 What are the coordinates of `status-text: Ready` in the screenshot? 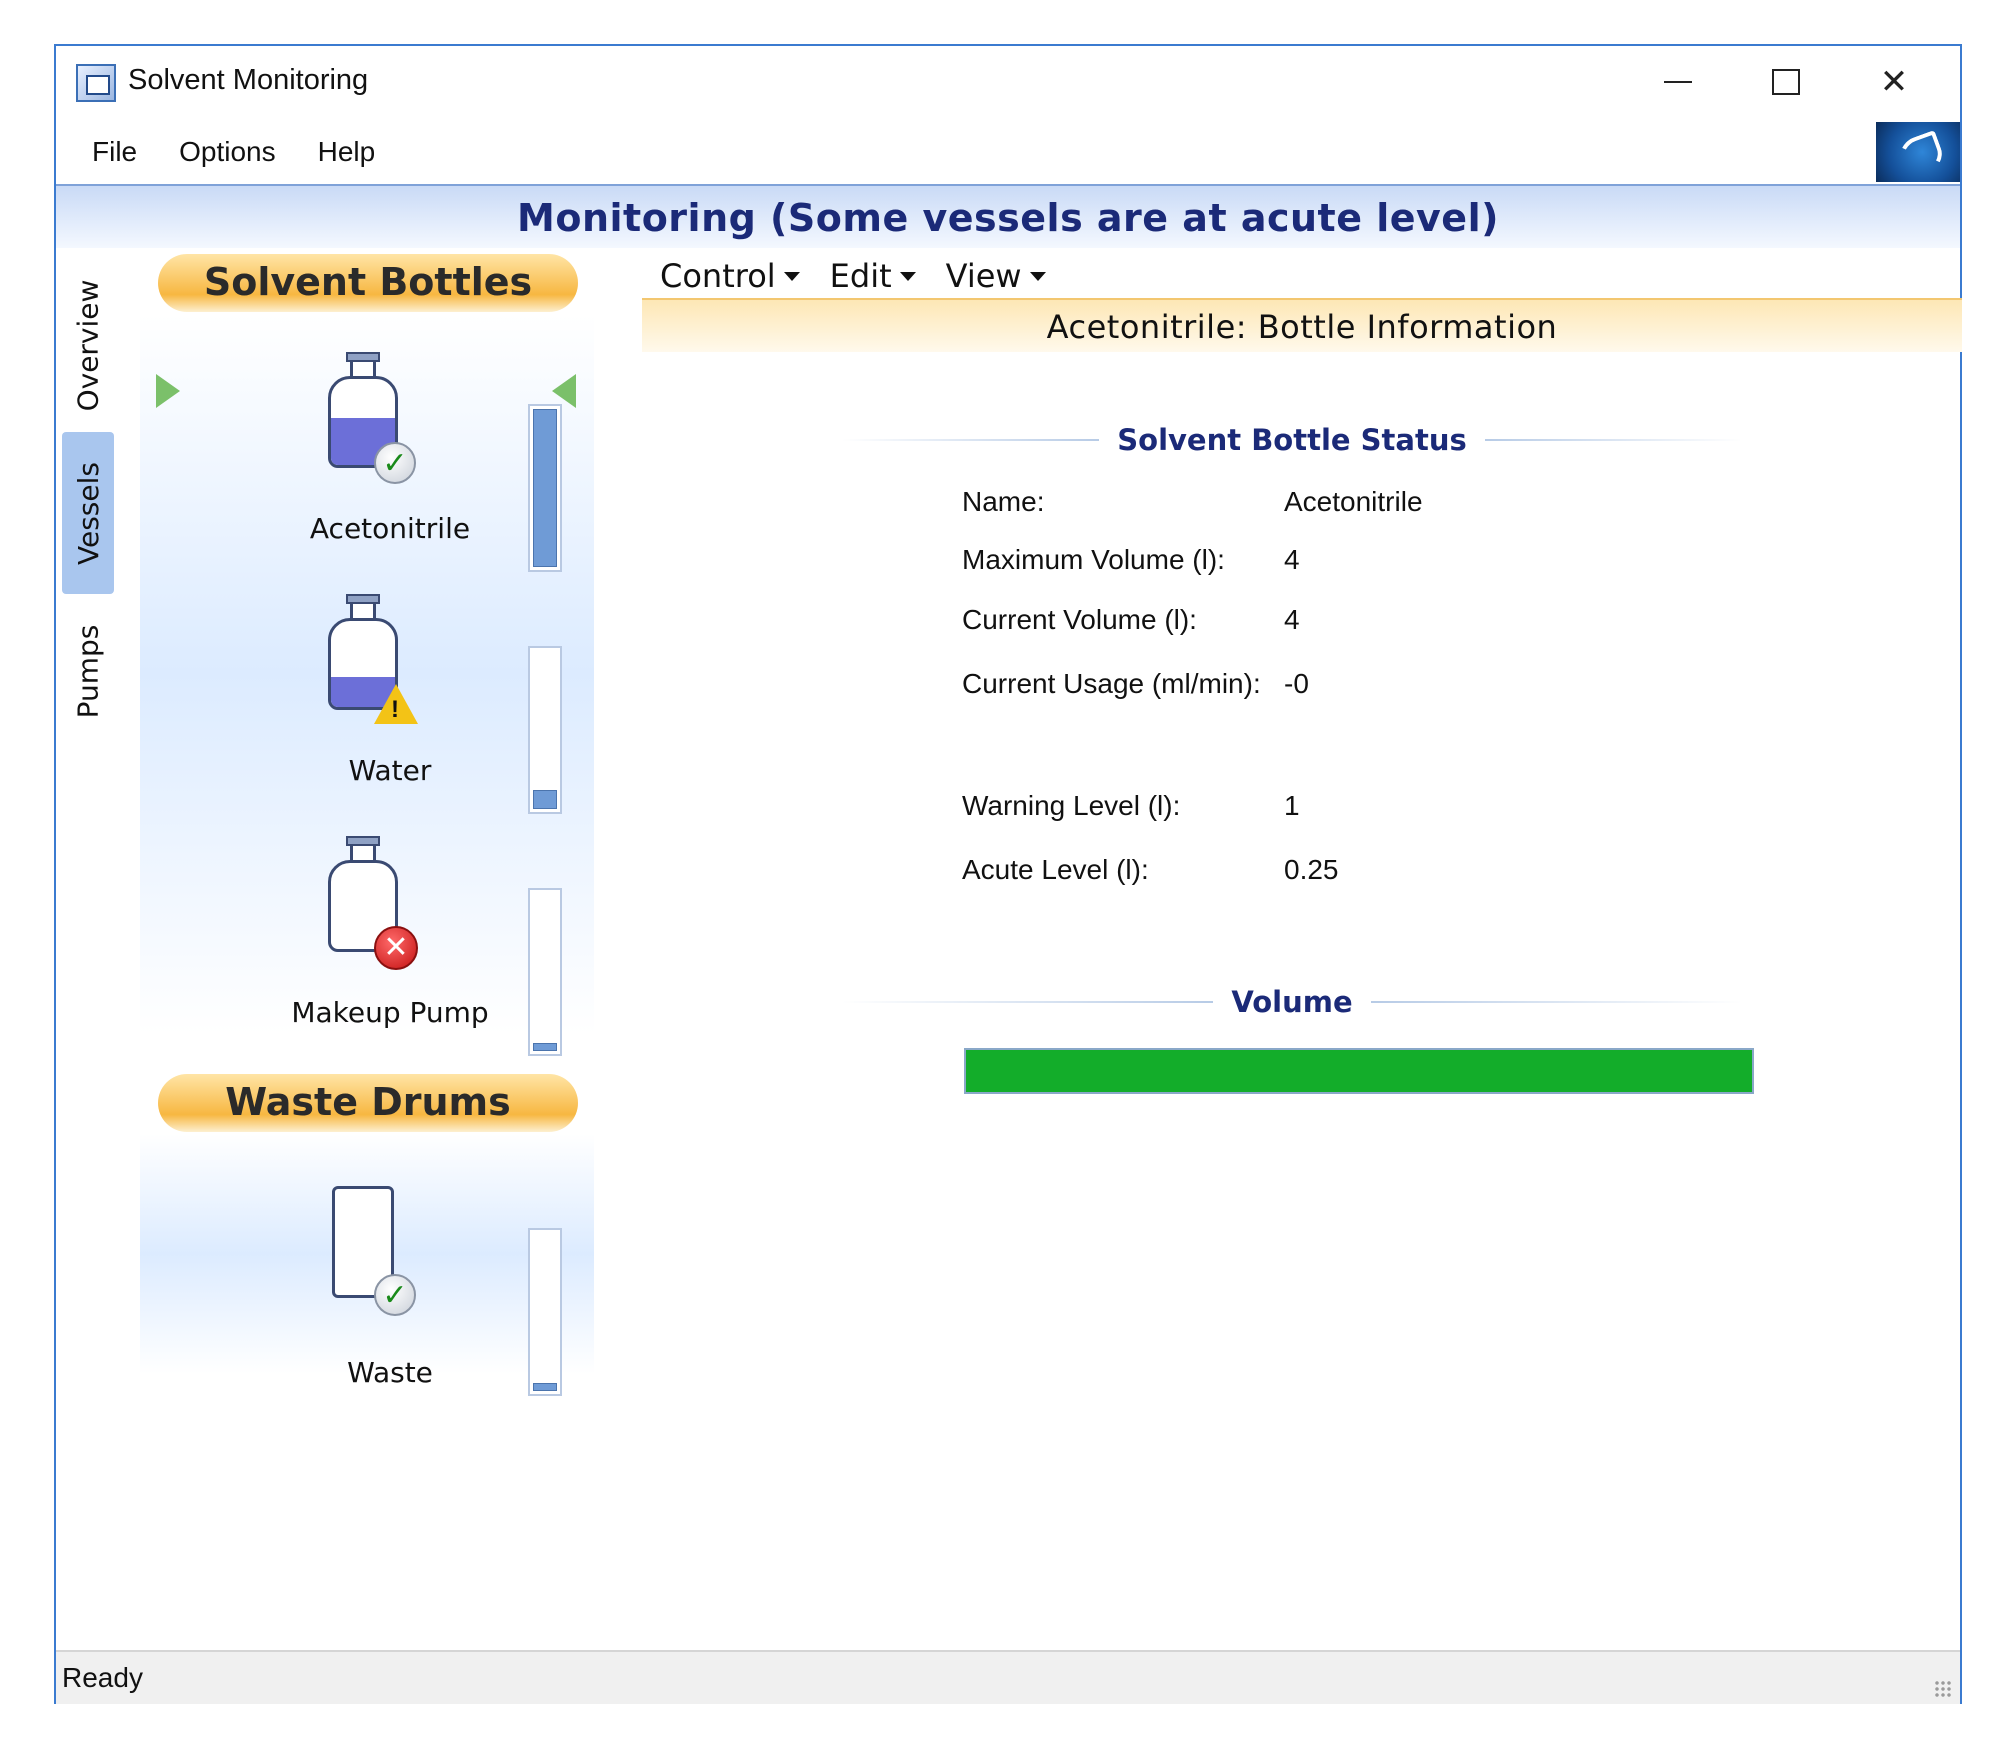 It's located at (102, 1677).